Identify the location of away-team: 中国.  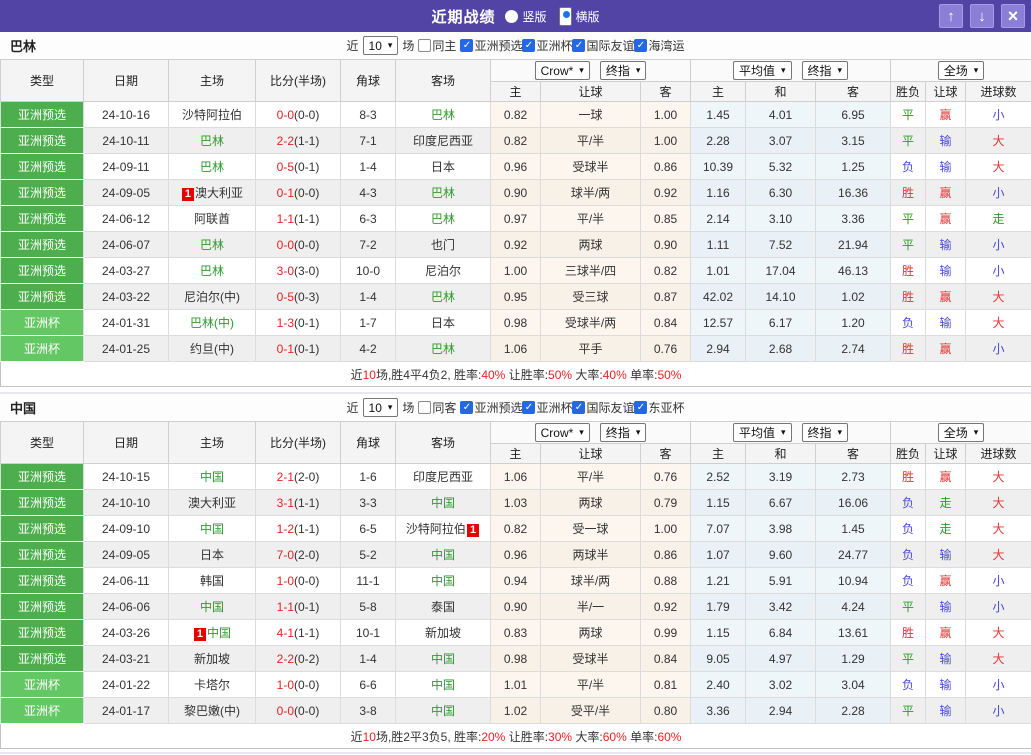
(443, 581).